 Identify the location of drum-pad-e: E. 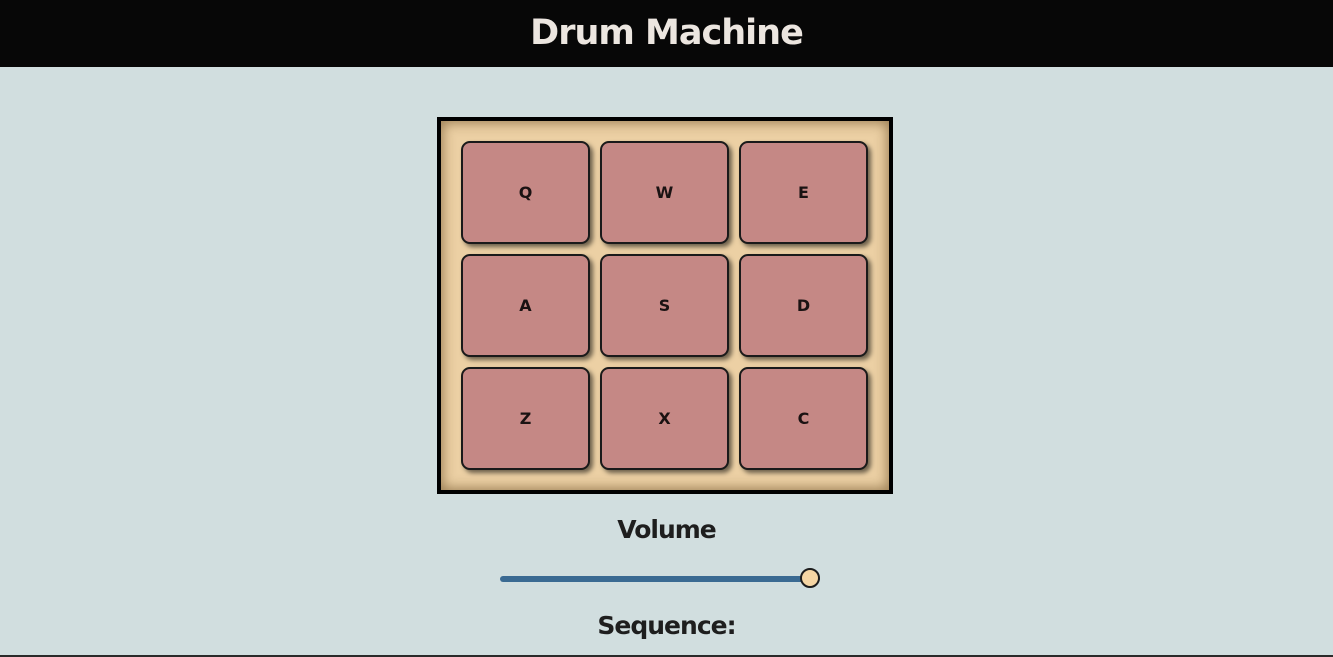
(803, 192).